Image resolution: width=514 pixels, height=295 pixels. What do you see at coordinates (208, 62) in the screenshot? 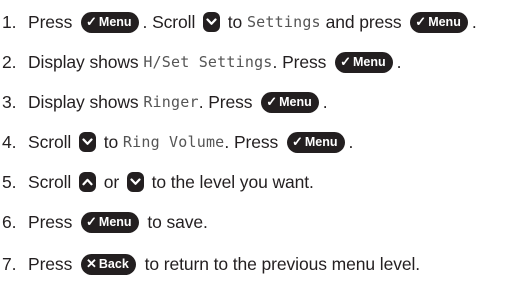
I see `display-text: H/Set Settings` at bounding box center [208, 62].